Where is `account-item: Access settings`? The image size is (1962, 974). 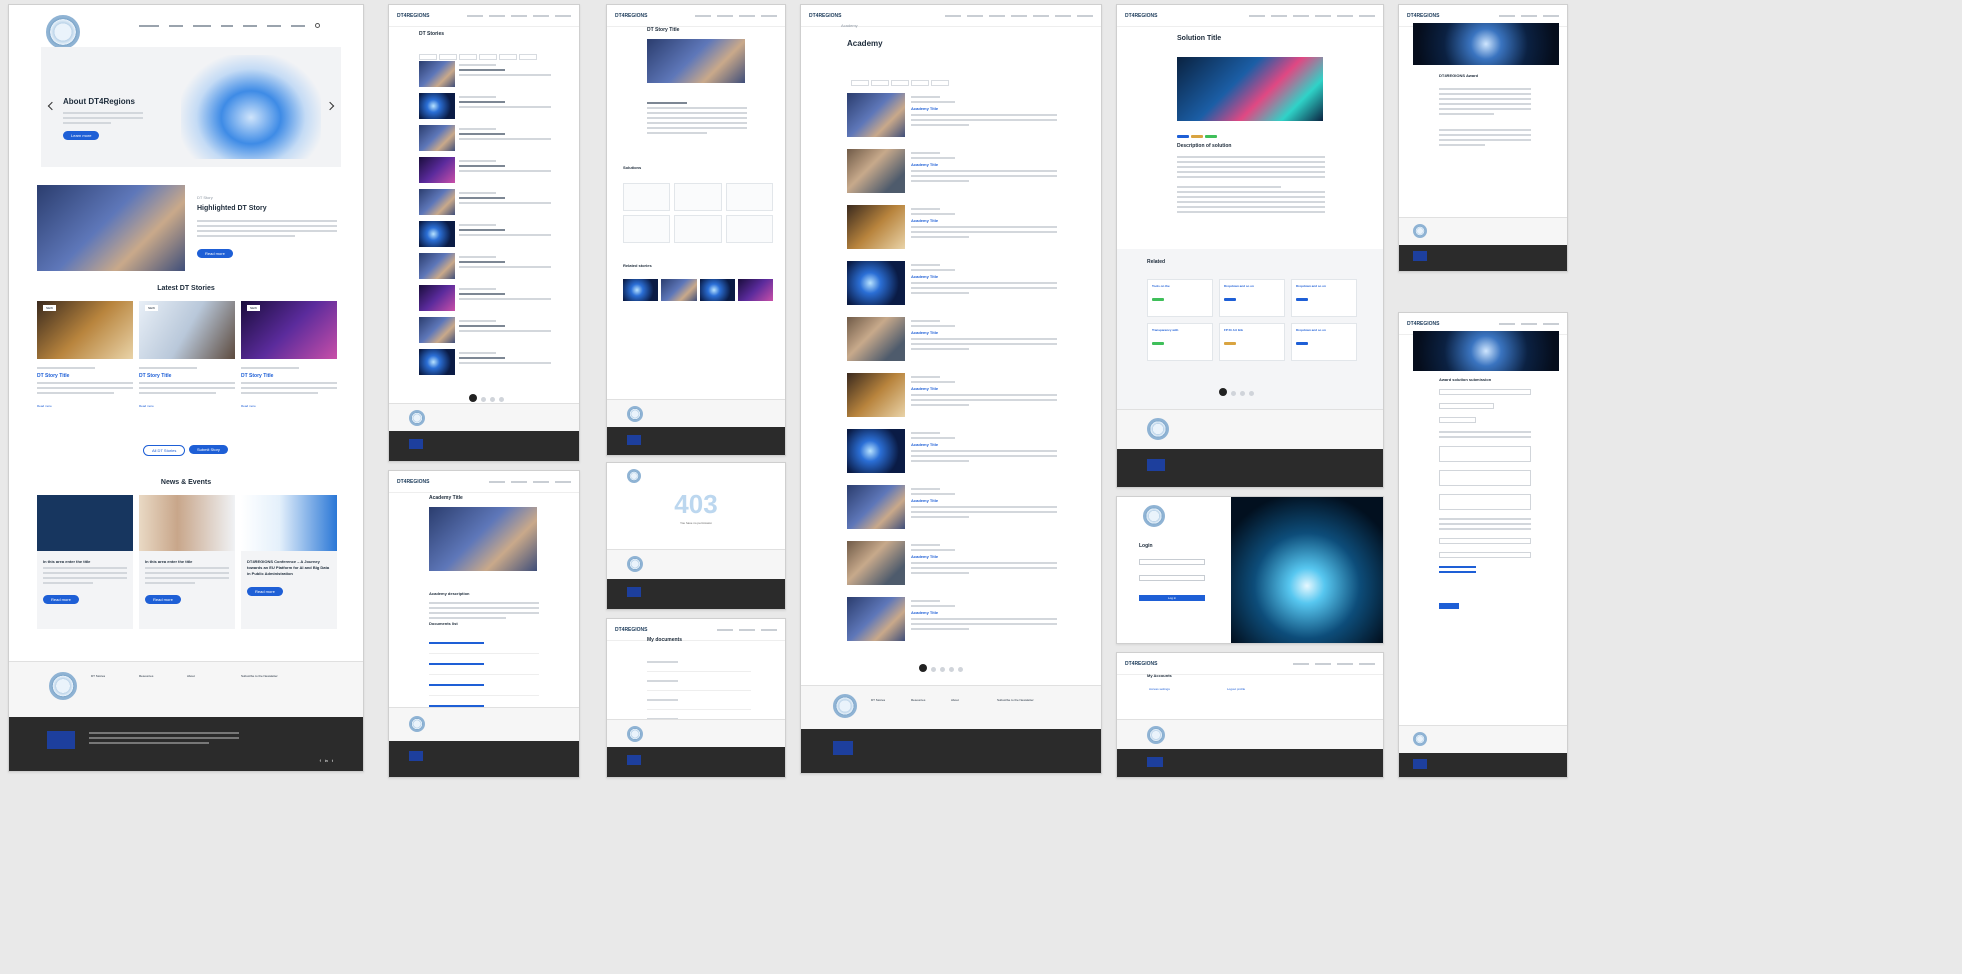 account-item: Access settings is located at coordinates (1159, 689).